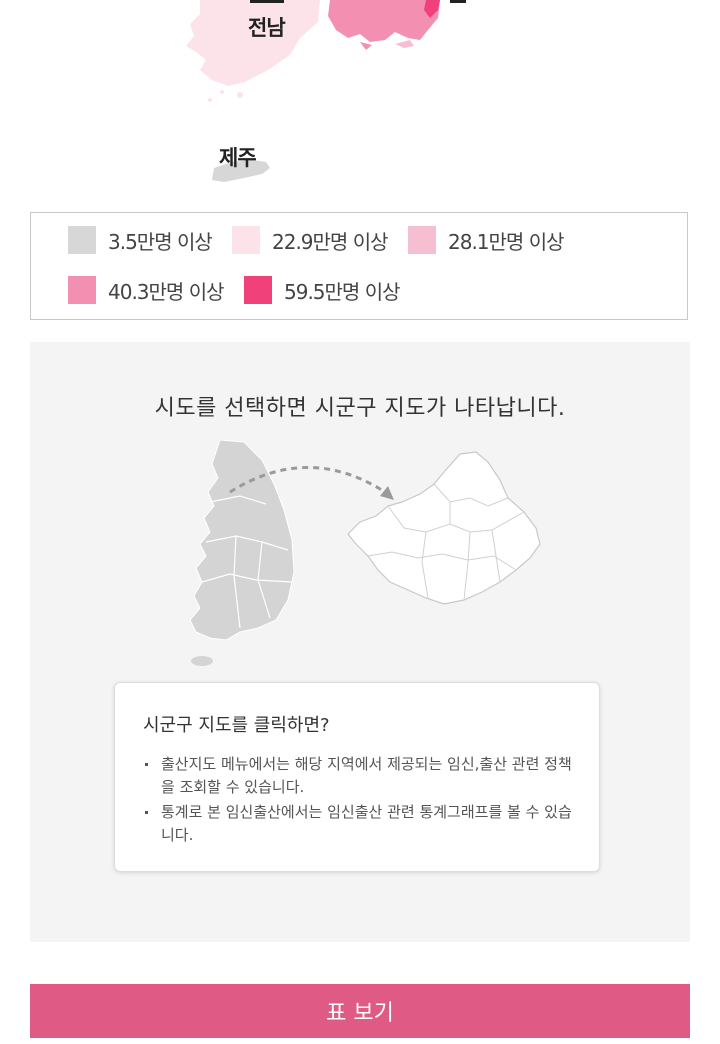 The height and width of the screenshot is (1044, 720). I want to click on korea-to-seoul-illustration, so click(365, 552).